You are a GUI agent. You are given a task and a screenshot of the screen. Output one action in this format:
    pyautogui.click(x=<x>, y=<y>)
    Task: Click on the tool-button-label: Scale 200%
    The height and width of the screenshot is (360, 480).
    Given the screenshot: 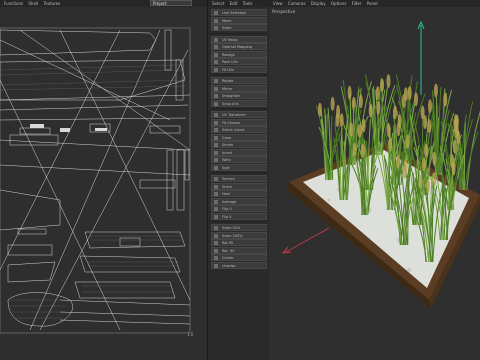 What is the action you would take?
    pyautogui.click(x=232, y=235)
    